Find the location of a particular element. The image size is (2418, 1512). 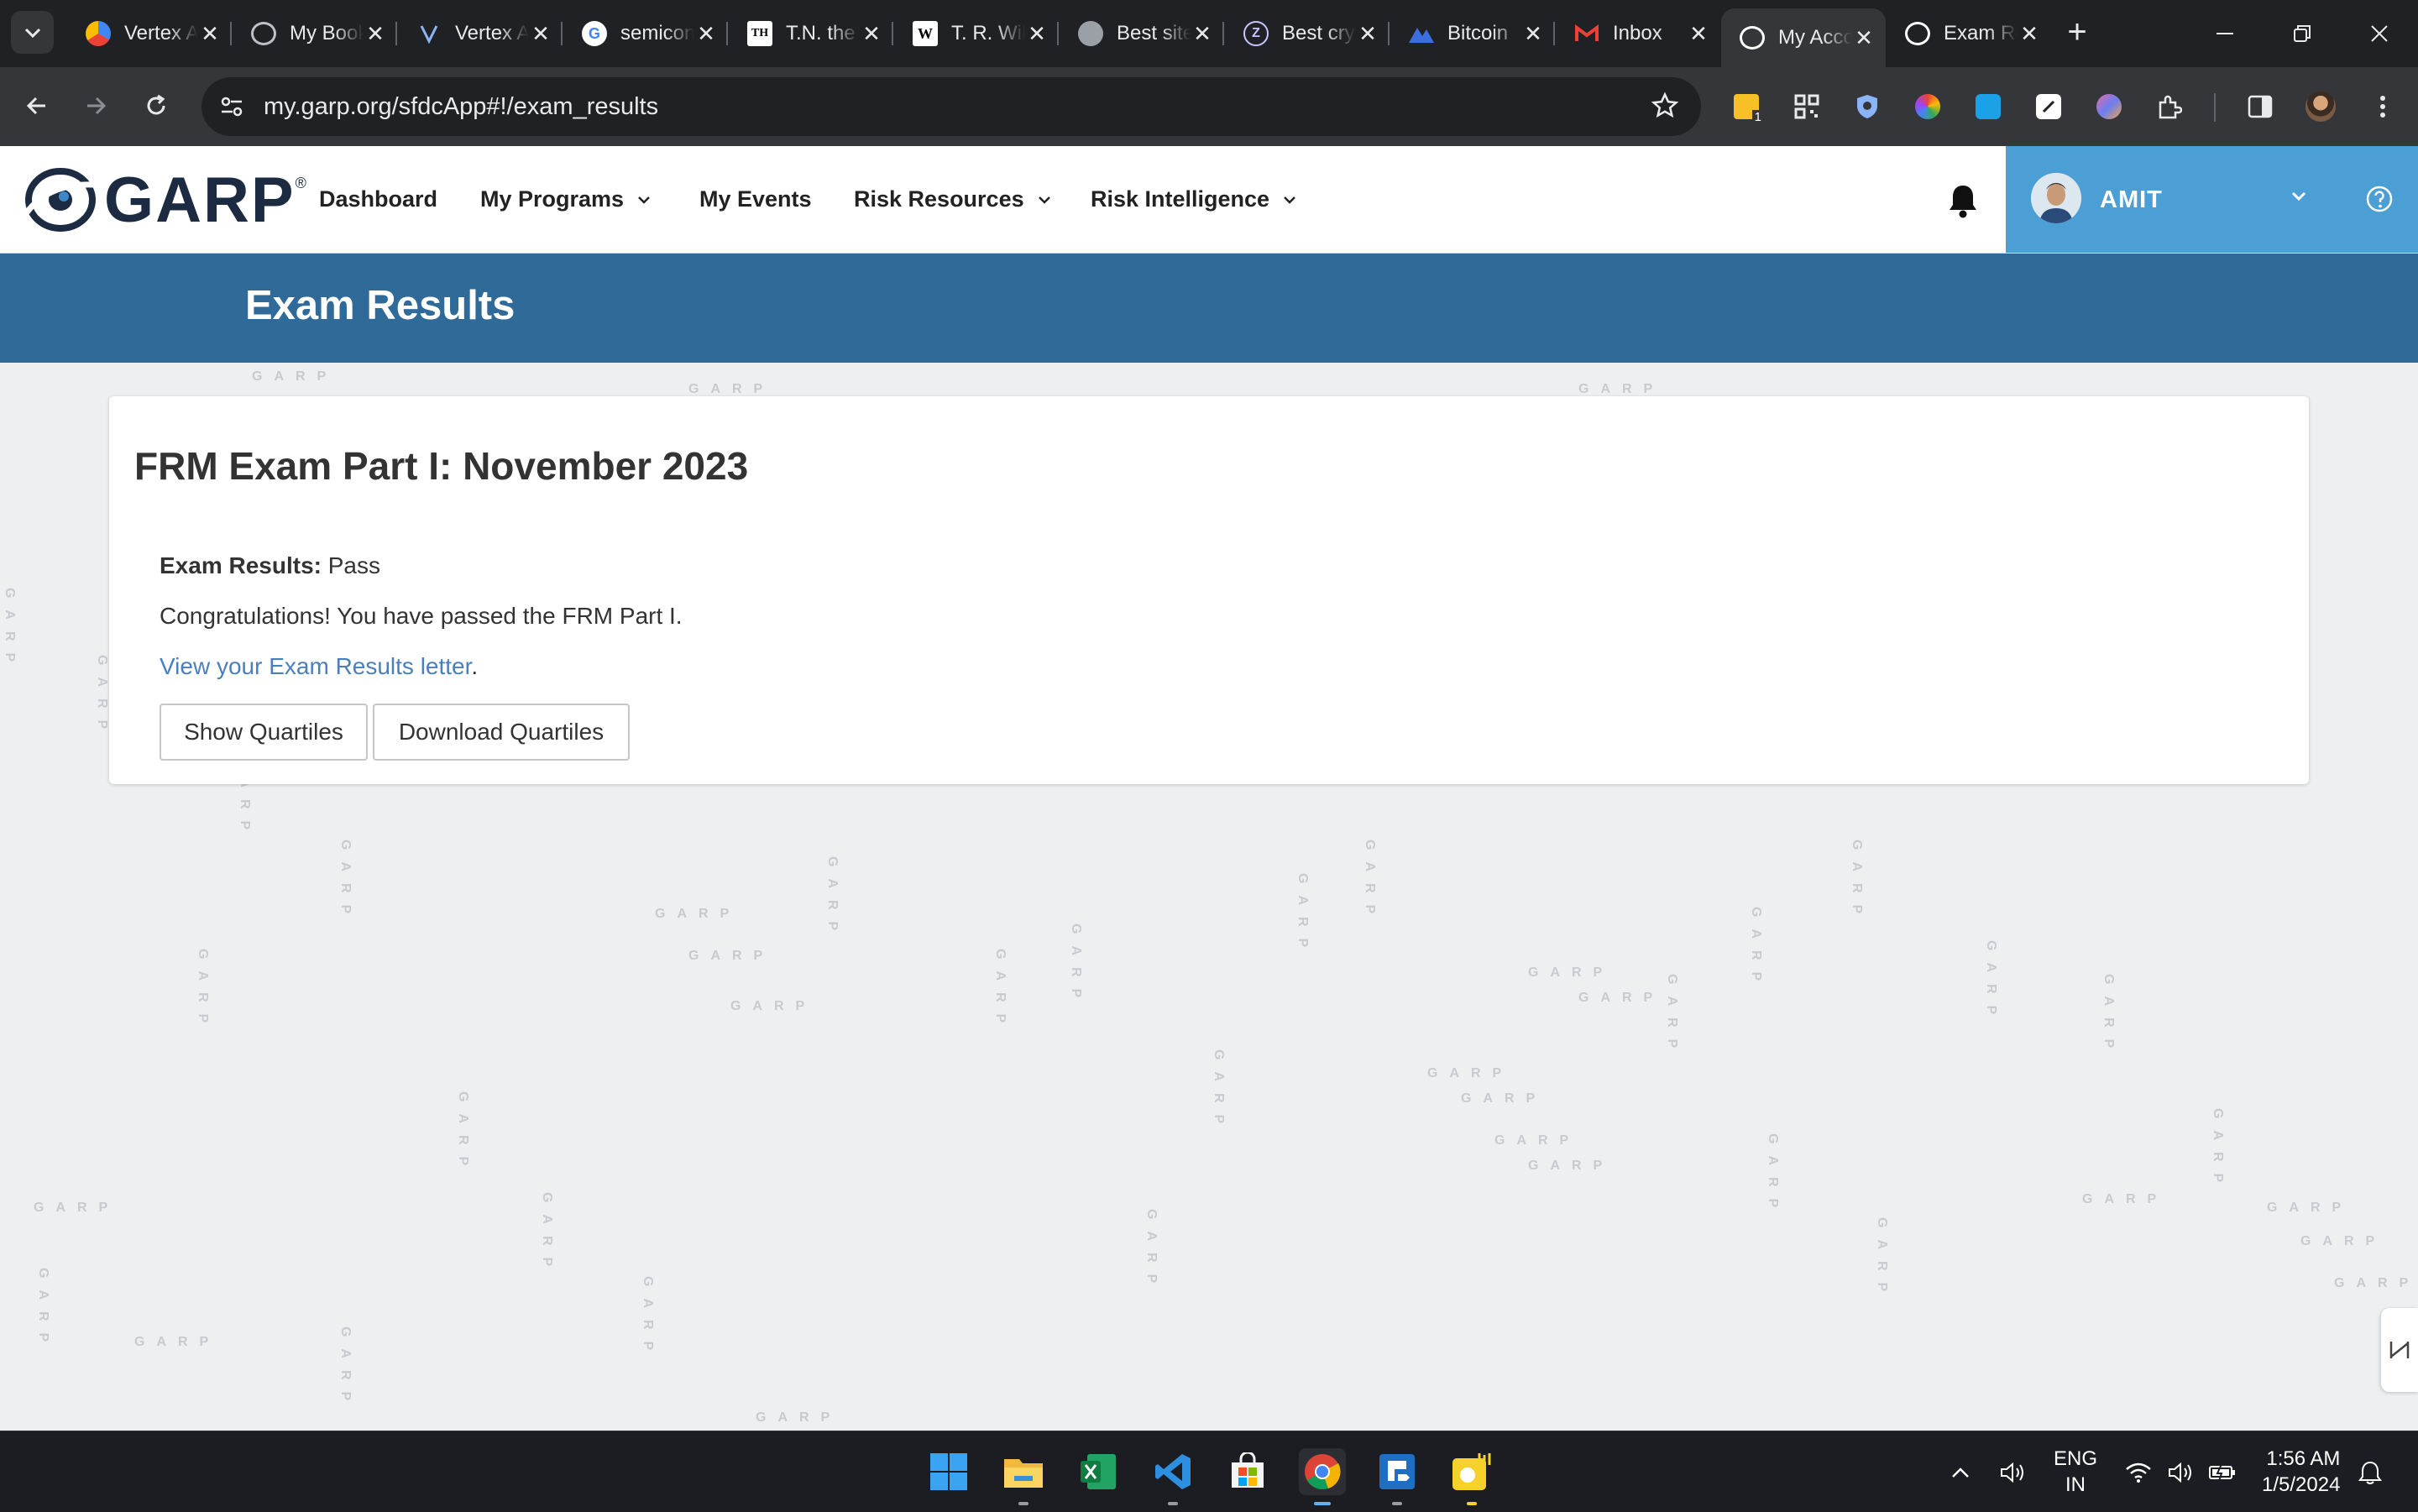

address-bar: my.garp.org/sfdcApp#!/exam_results is located at coordinates (951, 106).